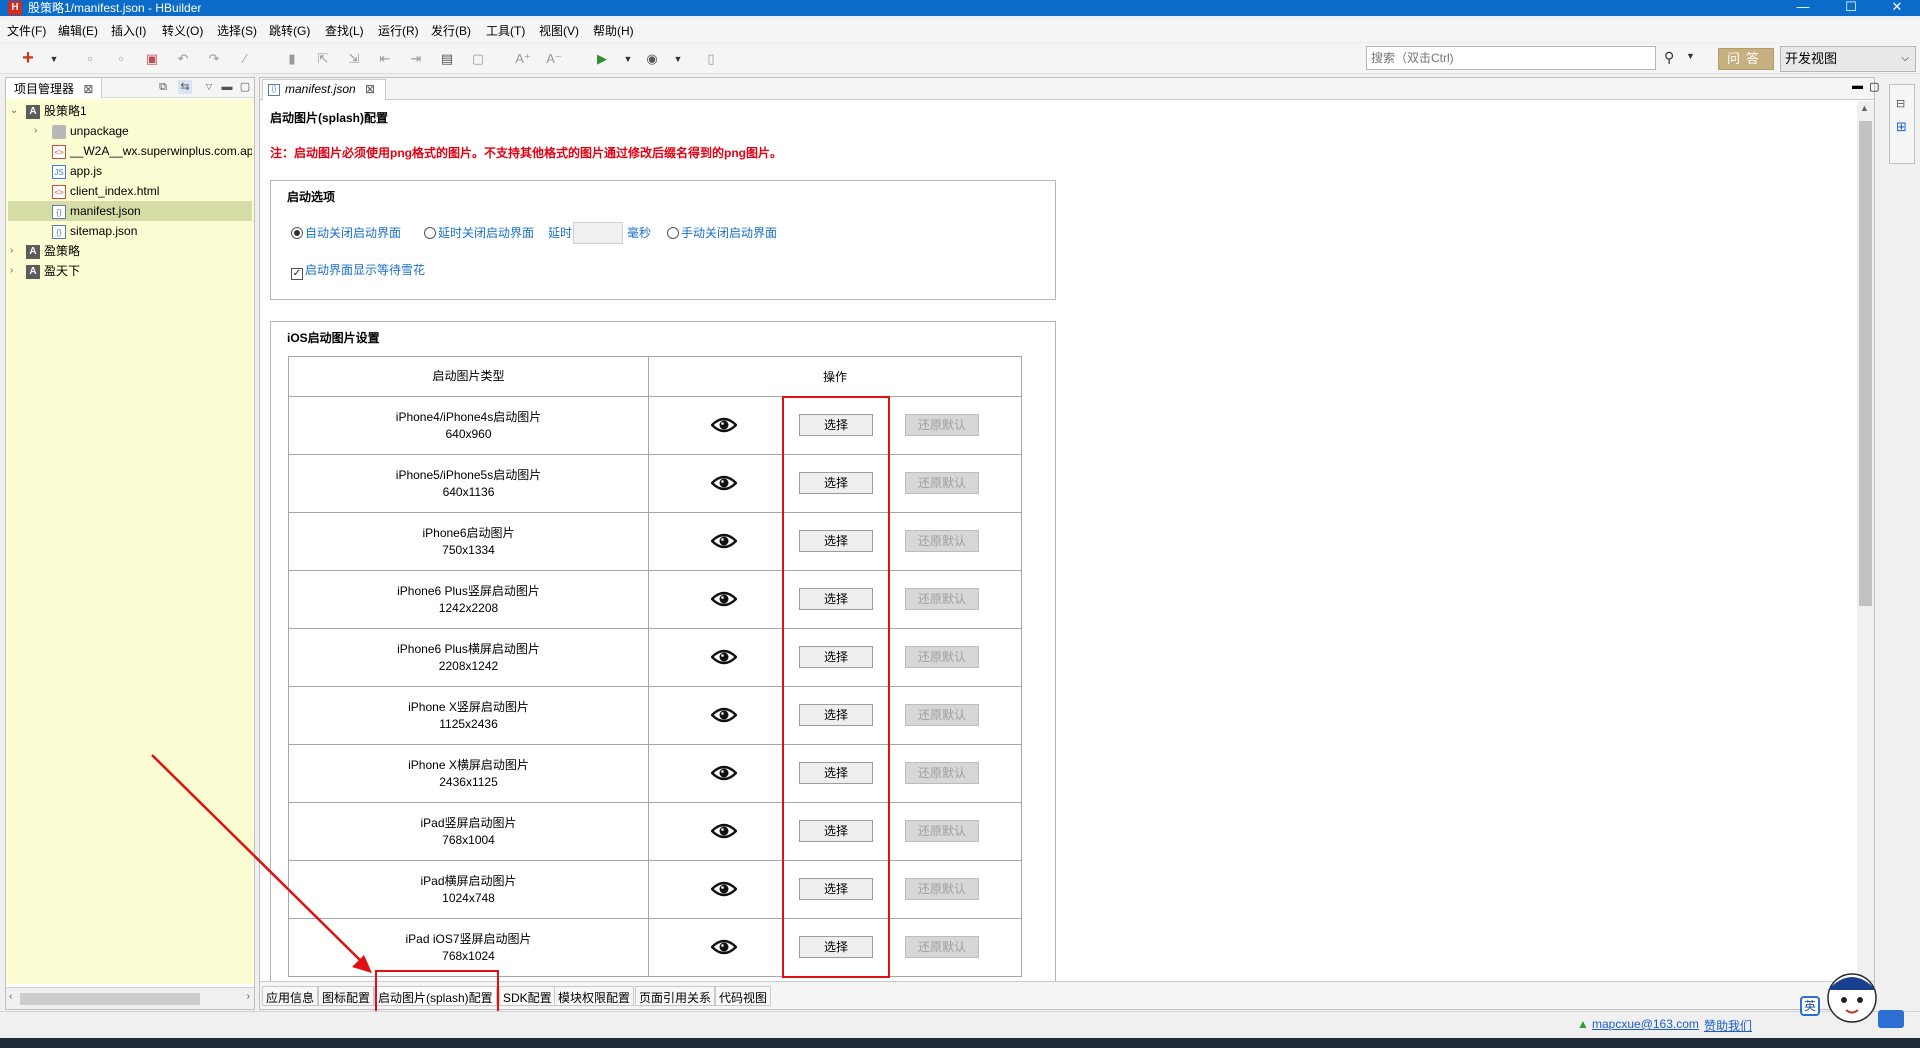 This screenshot has height=1048, width=1920. I want to click on project-manager-tab: 项目管理器 ⊠, so click(54, 88).